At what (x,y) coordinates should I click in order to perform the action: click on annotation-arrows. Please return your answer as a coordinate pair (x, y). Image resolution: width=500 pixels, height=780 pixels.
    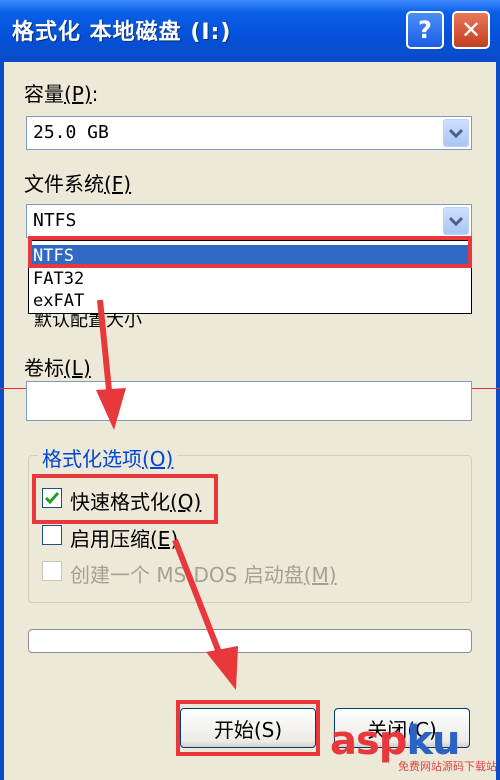
    Looking at the image, I should click on (167, 494).